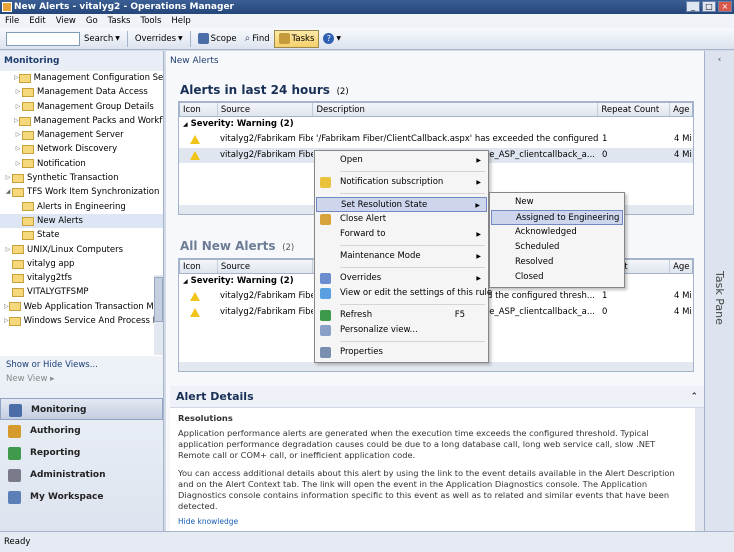  What do you see at coordinates (401, 256) in the screenshot?
I see `menu-item-maintenance-mode: Maintenance Mode ▶` at bounding box center [401, 256].